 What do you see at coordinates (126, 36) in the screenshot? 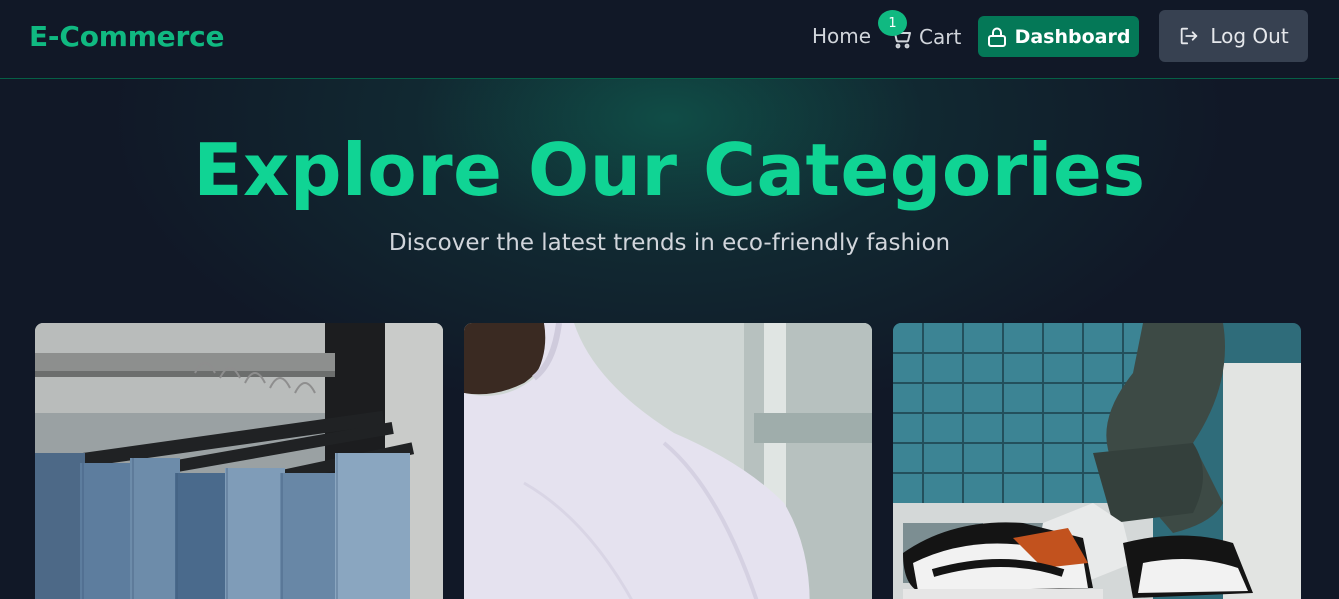
I see `brand-logo: E-Commerce` at bounding box center [126, 36].